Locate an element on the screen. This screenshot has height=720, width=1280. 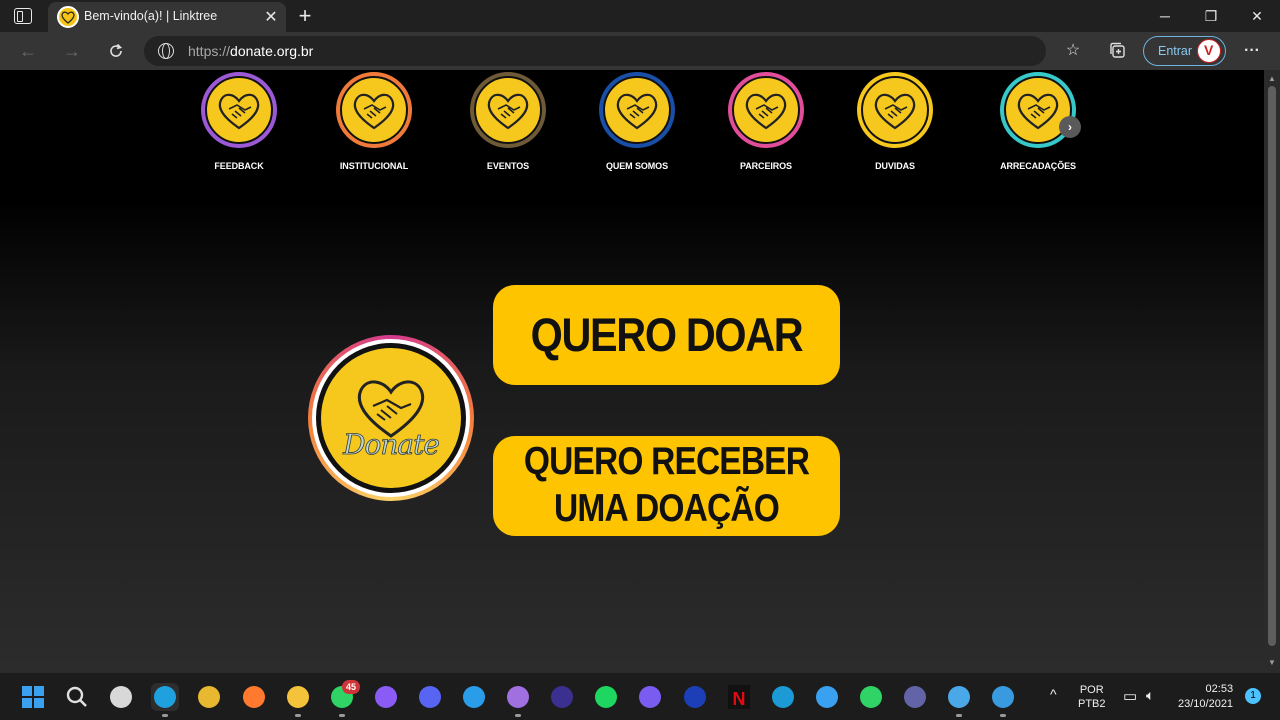
chrome-icon is located at coordinates (209, 697).